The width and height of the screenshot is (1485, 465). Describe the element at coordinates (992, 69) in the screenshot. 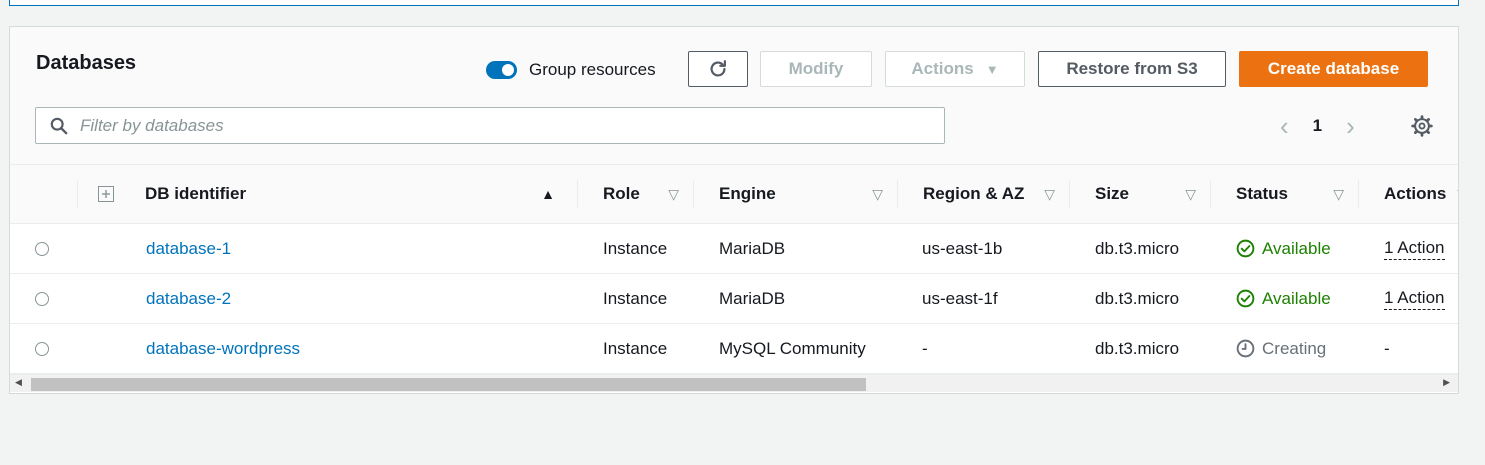

I see `caret-down-icon: ▼` at that location.